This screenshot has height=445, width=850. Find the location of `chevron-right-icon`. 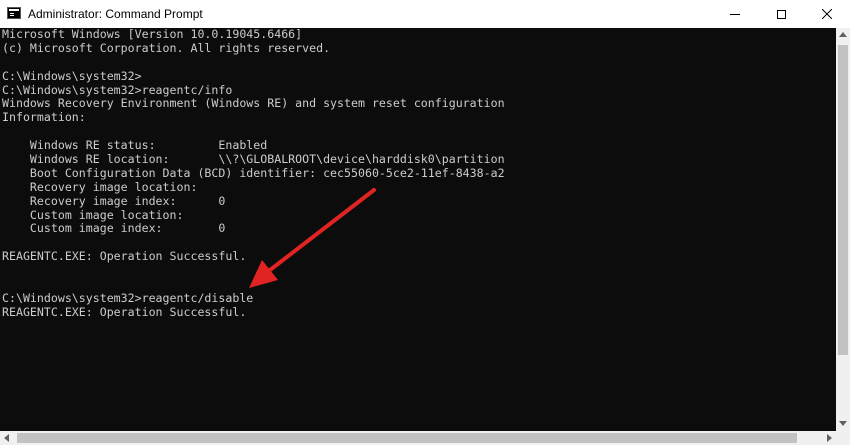

chevron-right-icon is located at coordinates (829, 438).